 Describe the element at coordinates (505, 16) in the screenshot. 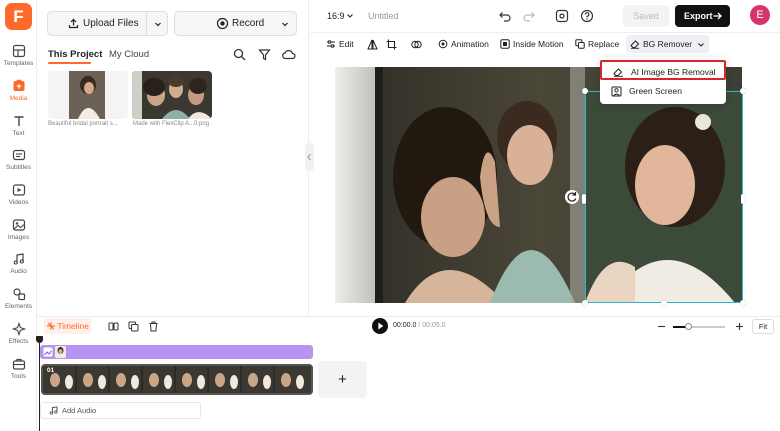

I see `undo-icon` at that location.